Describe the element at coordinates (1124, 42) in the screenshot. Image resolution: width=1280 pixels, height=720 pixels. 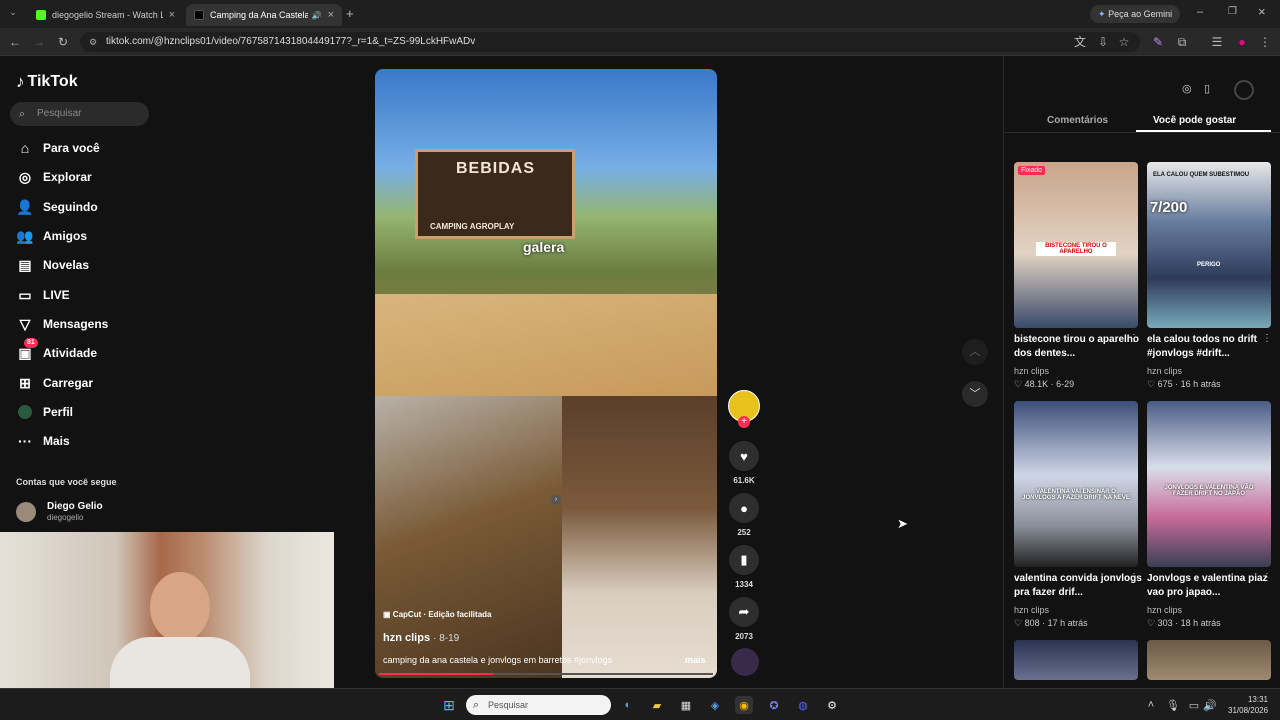
I see `bookmark-star-icon: ☆` at that location.